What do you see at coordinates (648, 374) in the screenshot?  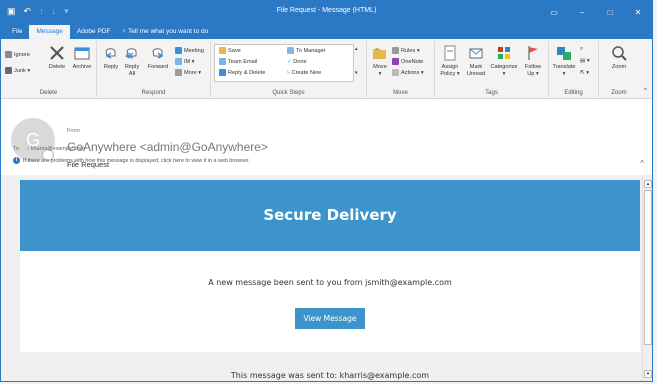 I see `scroll-down-icon: ▾` at bounding box center [648, 374].